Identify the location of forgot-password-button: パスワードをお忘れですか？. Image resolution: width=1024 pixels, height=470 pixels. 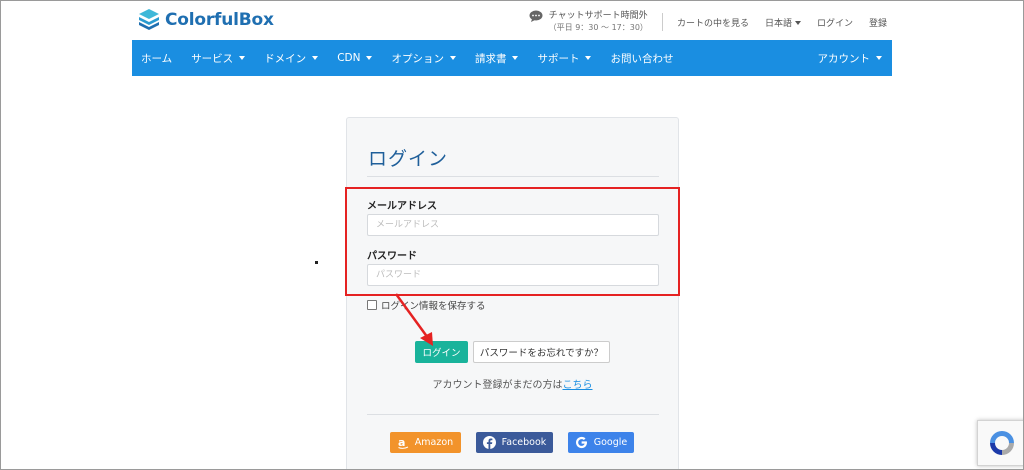
(541, 352).